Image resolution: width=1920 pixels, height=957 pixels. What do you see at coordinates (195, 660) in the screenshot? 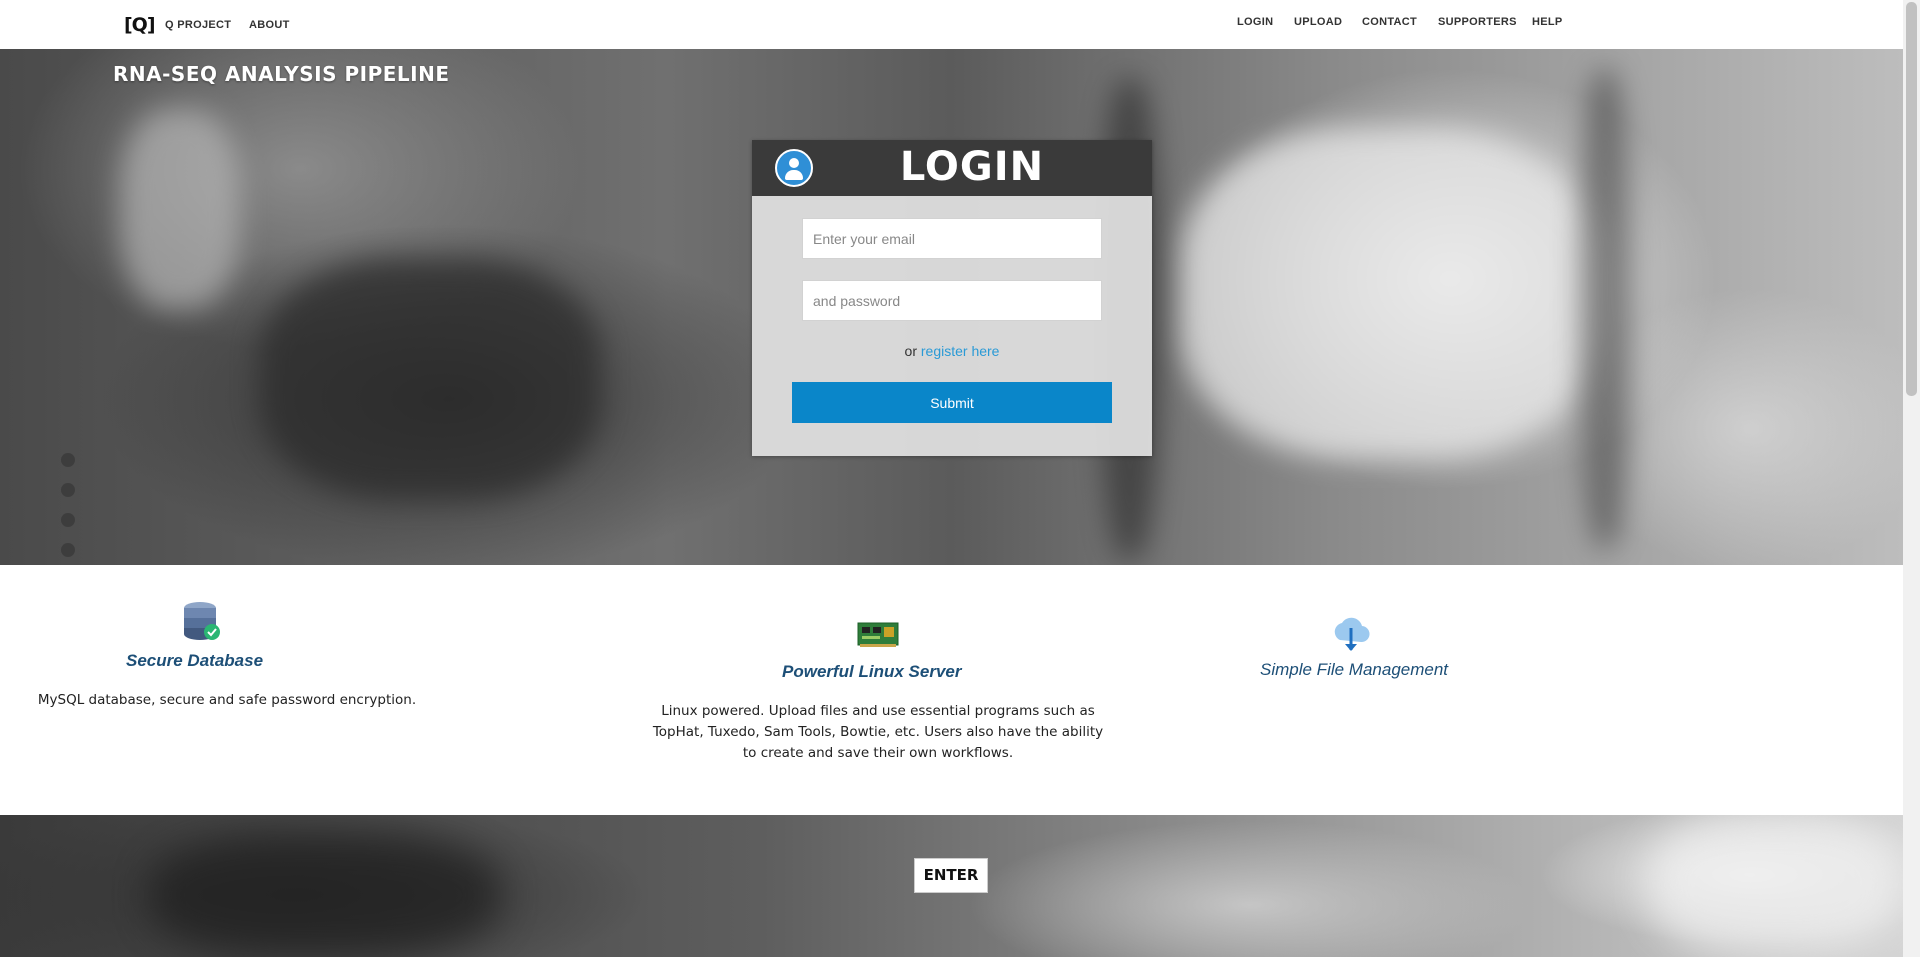
I see `feature-title-secure-database: Secure Database` at bounding box center [195, 660].